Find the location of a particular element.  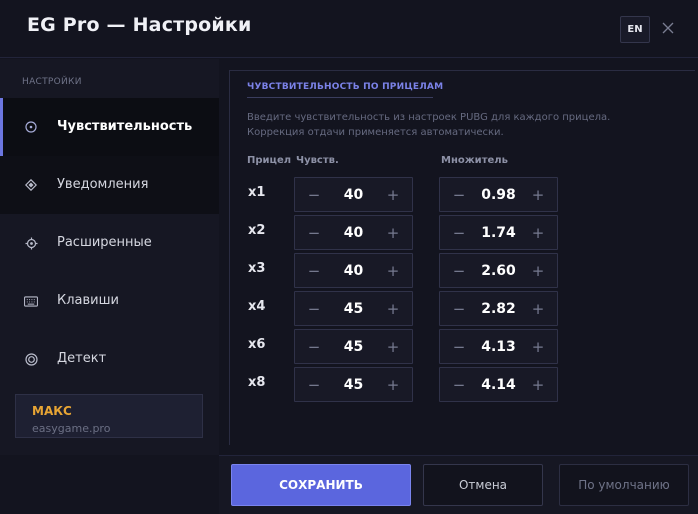

stepper-value: 0.98 is located at coordinates (498, 194).